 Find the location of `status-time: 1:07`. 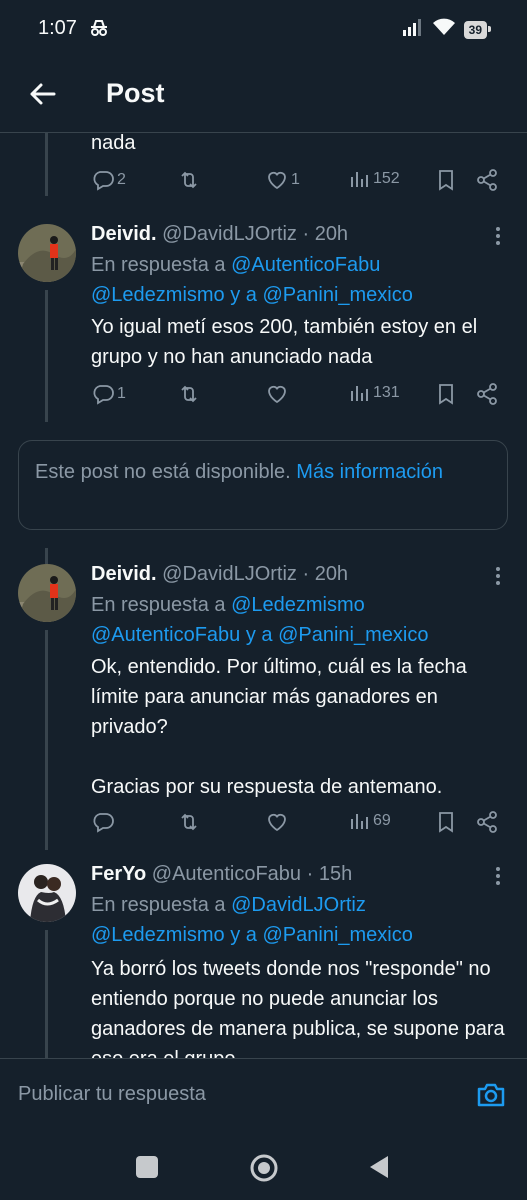

status-time: 1:07 is located at coordinates (57, 28).